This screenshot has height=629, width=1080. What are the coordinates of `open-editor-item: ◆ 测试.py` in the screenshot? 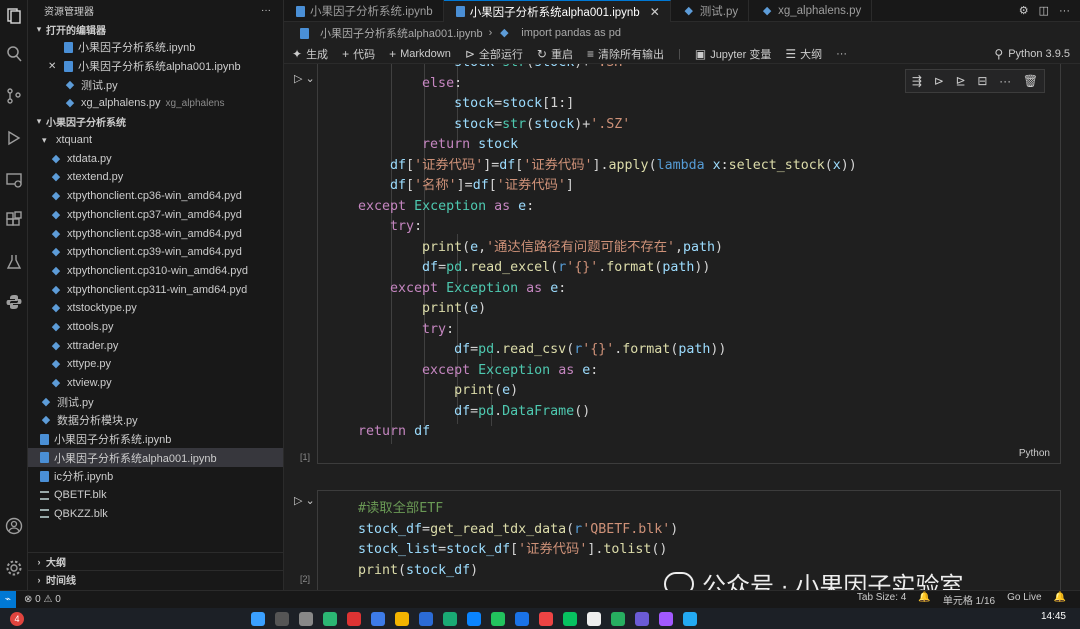 It's located at (155, 84).